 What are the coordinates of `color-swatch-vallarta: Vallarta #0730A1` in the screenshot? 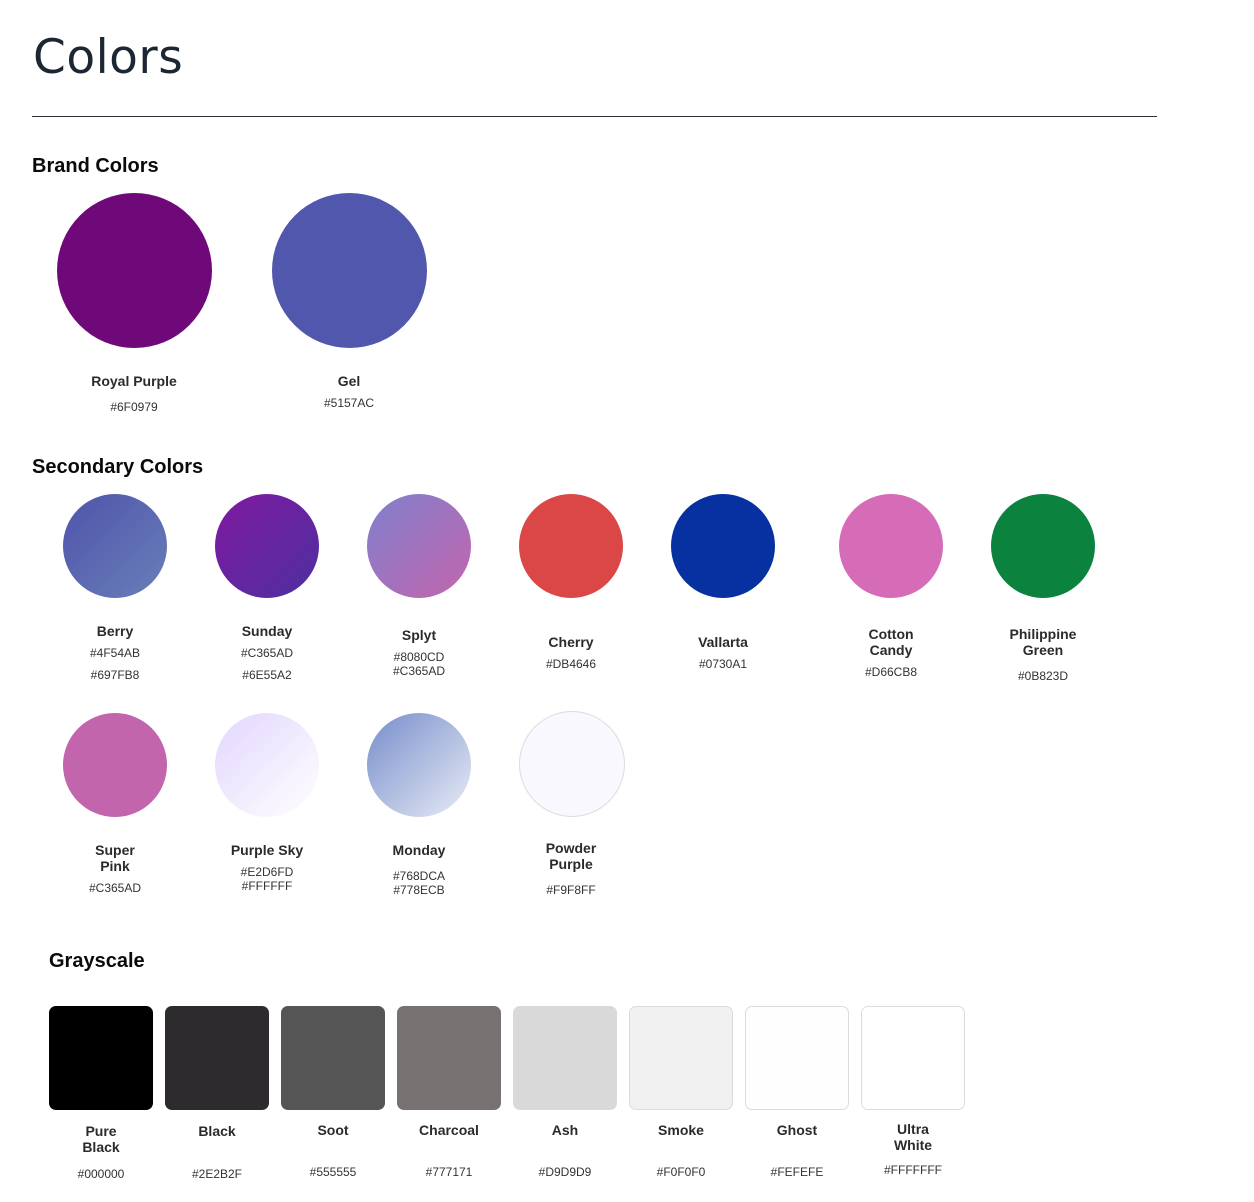 It's located at (723, 594).